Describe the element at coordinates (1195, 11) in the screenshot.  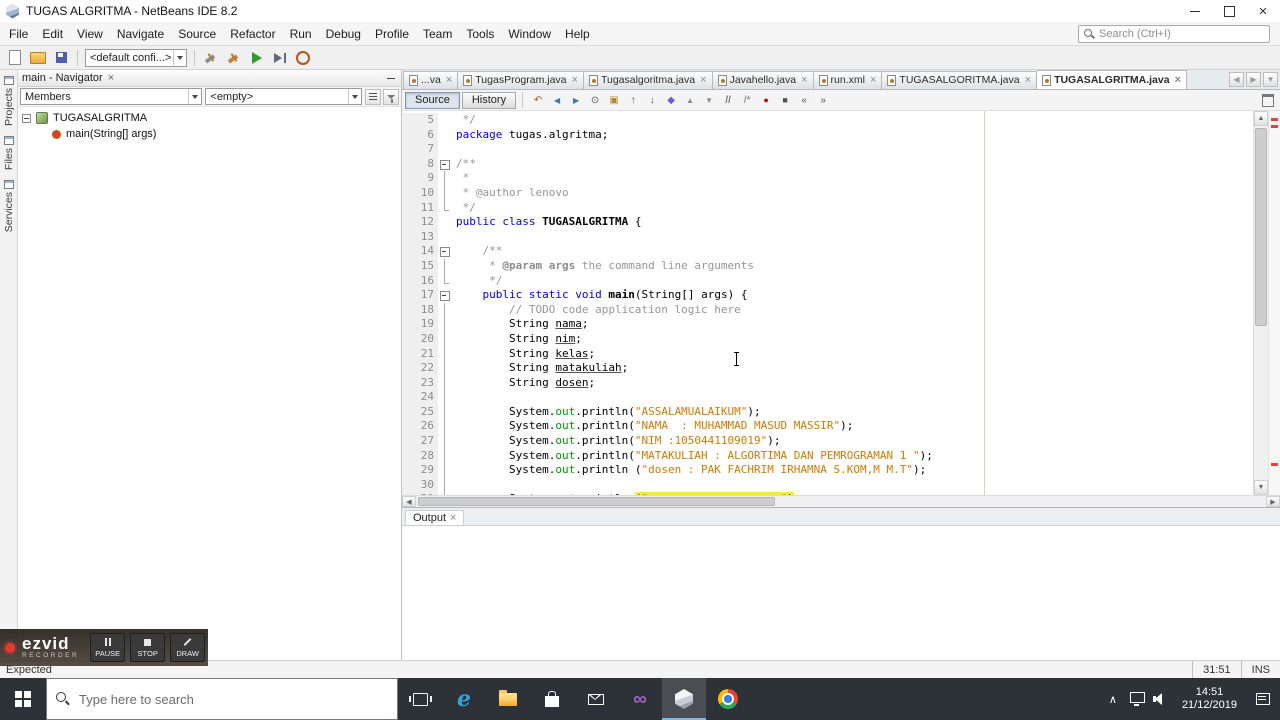
I see `minimize-button` at that location.